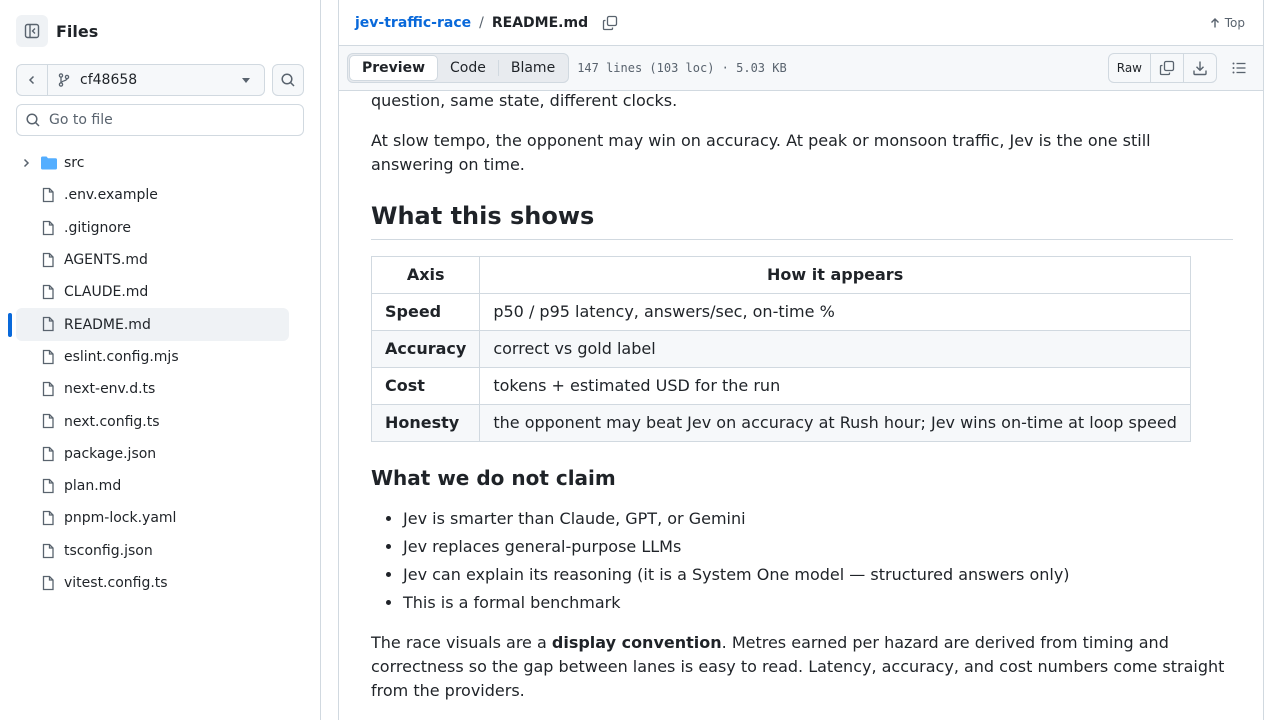 This screenshot has width=1280, height=720. Describe the element at coordinates (152, 292) in the screenshot. I see `tree-item-claude-md: CLAUDE.md` at that location.